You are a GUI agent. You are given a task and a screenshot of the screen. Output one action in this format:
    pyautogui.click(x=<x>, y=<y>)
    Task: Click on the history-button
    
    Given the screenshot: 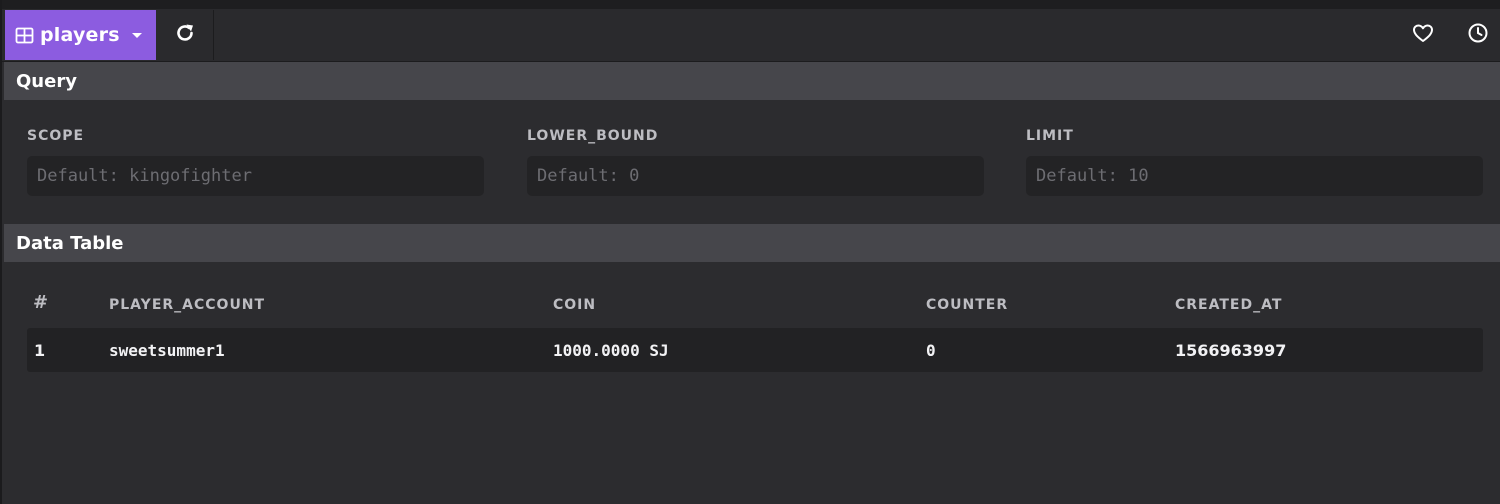 What is the action you would take?
    pyautogui.click(x=1478, y=35)
    